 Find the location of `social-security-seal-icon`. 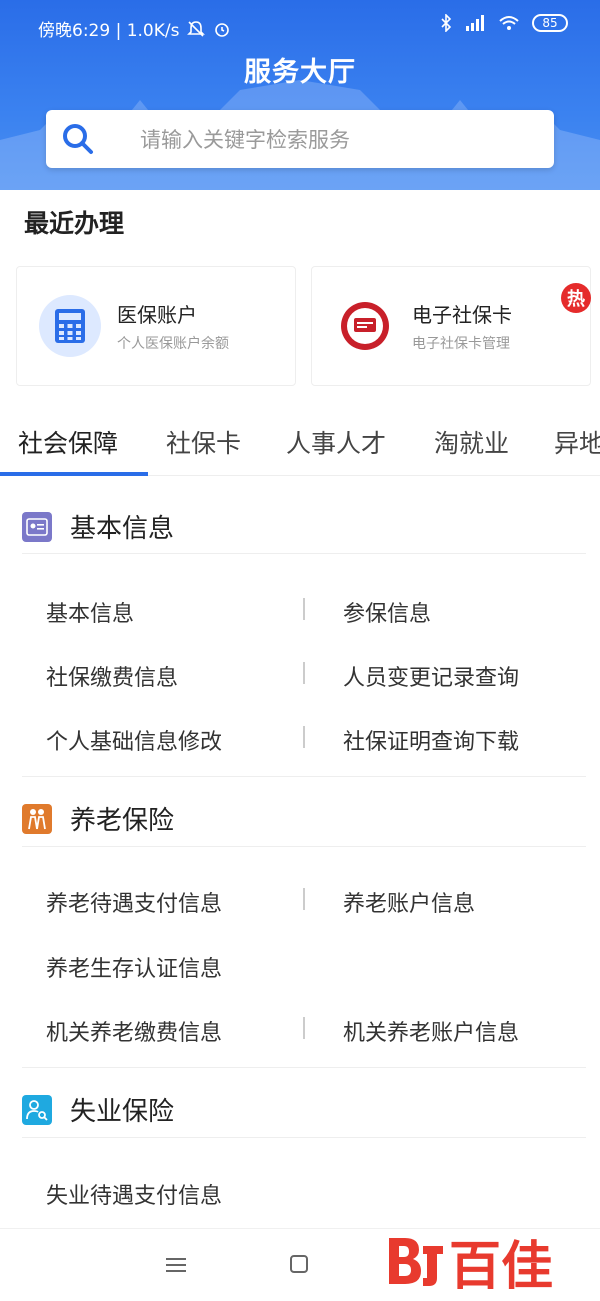

social-security-seal-icon is located at coordinates (365, 326).